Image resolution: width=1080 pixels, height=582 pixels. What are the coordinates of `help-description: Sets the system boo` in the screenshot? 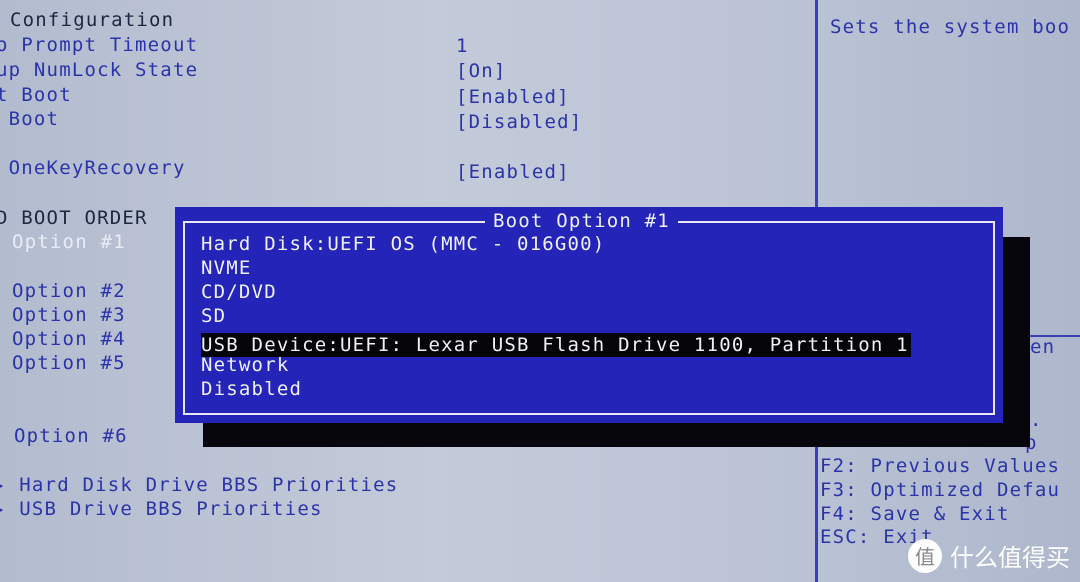 It's located at (950, 27).